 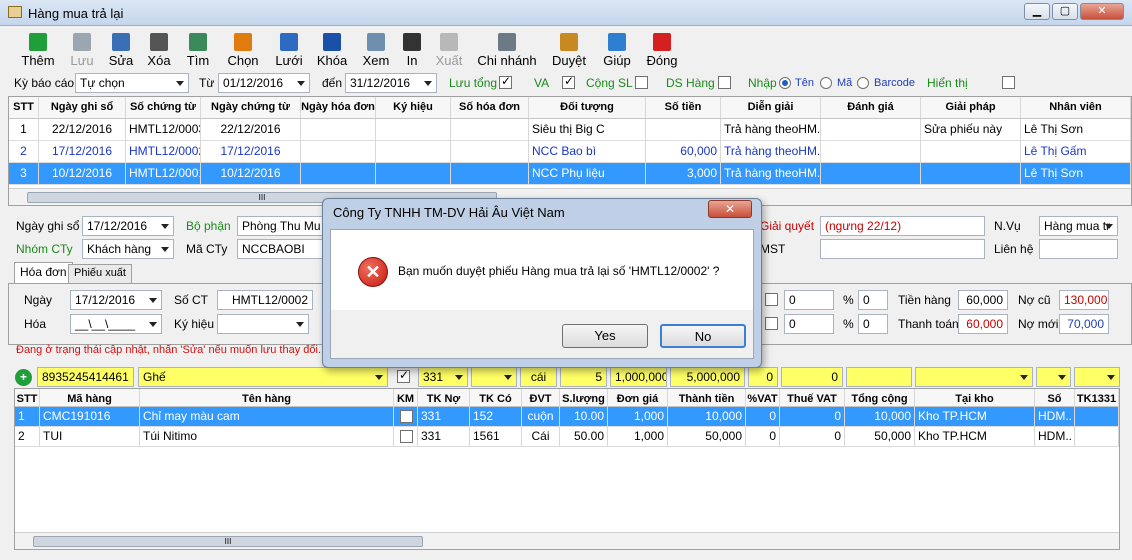 I want to click on den-label: đến, so click(x=332, y=83).